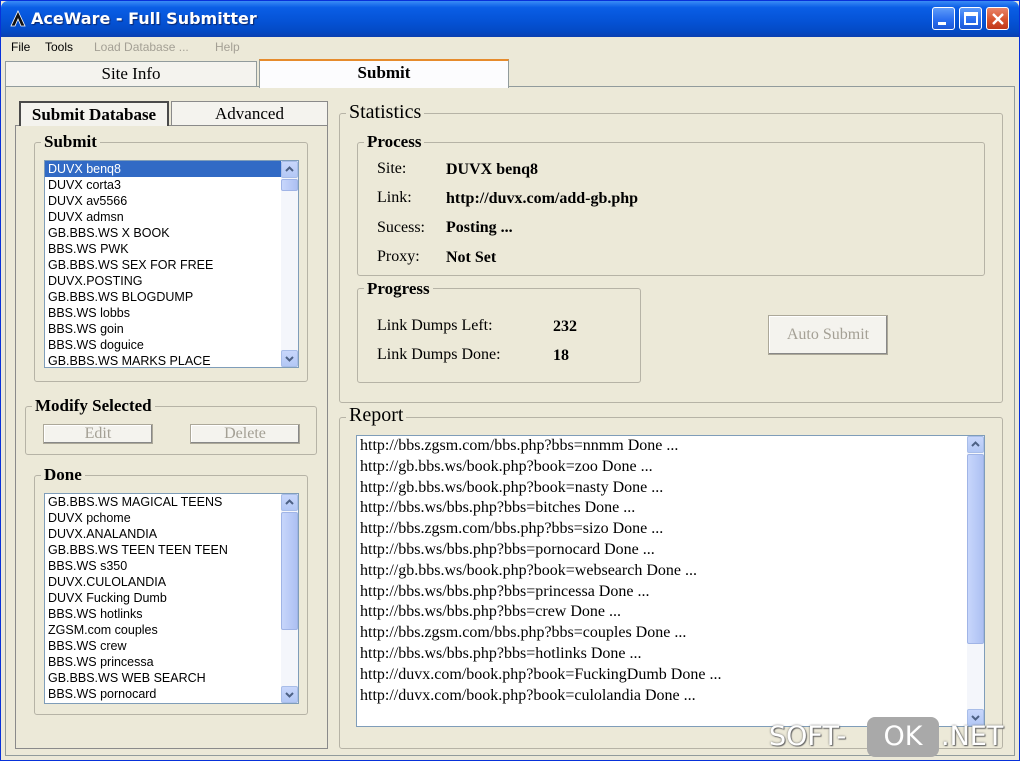  I want to click on dumps-done-value: 18, so click(561, 355).